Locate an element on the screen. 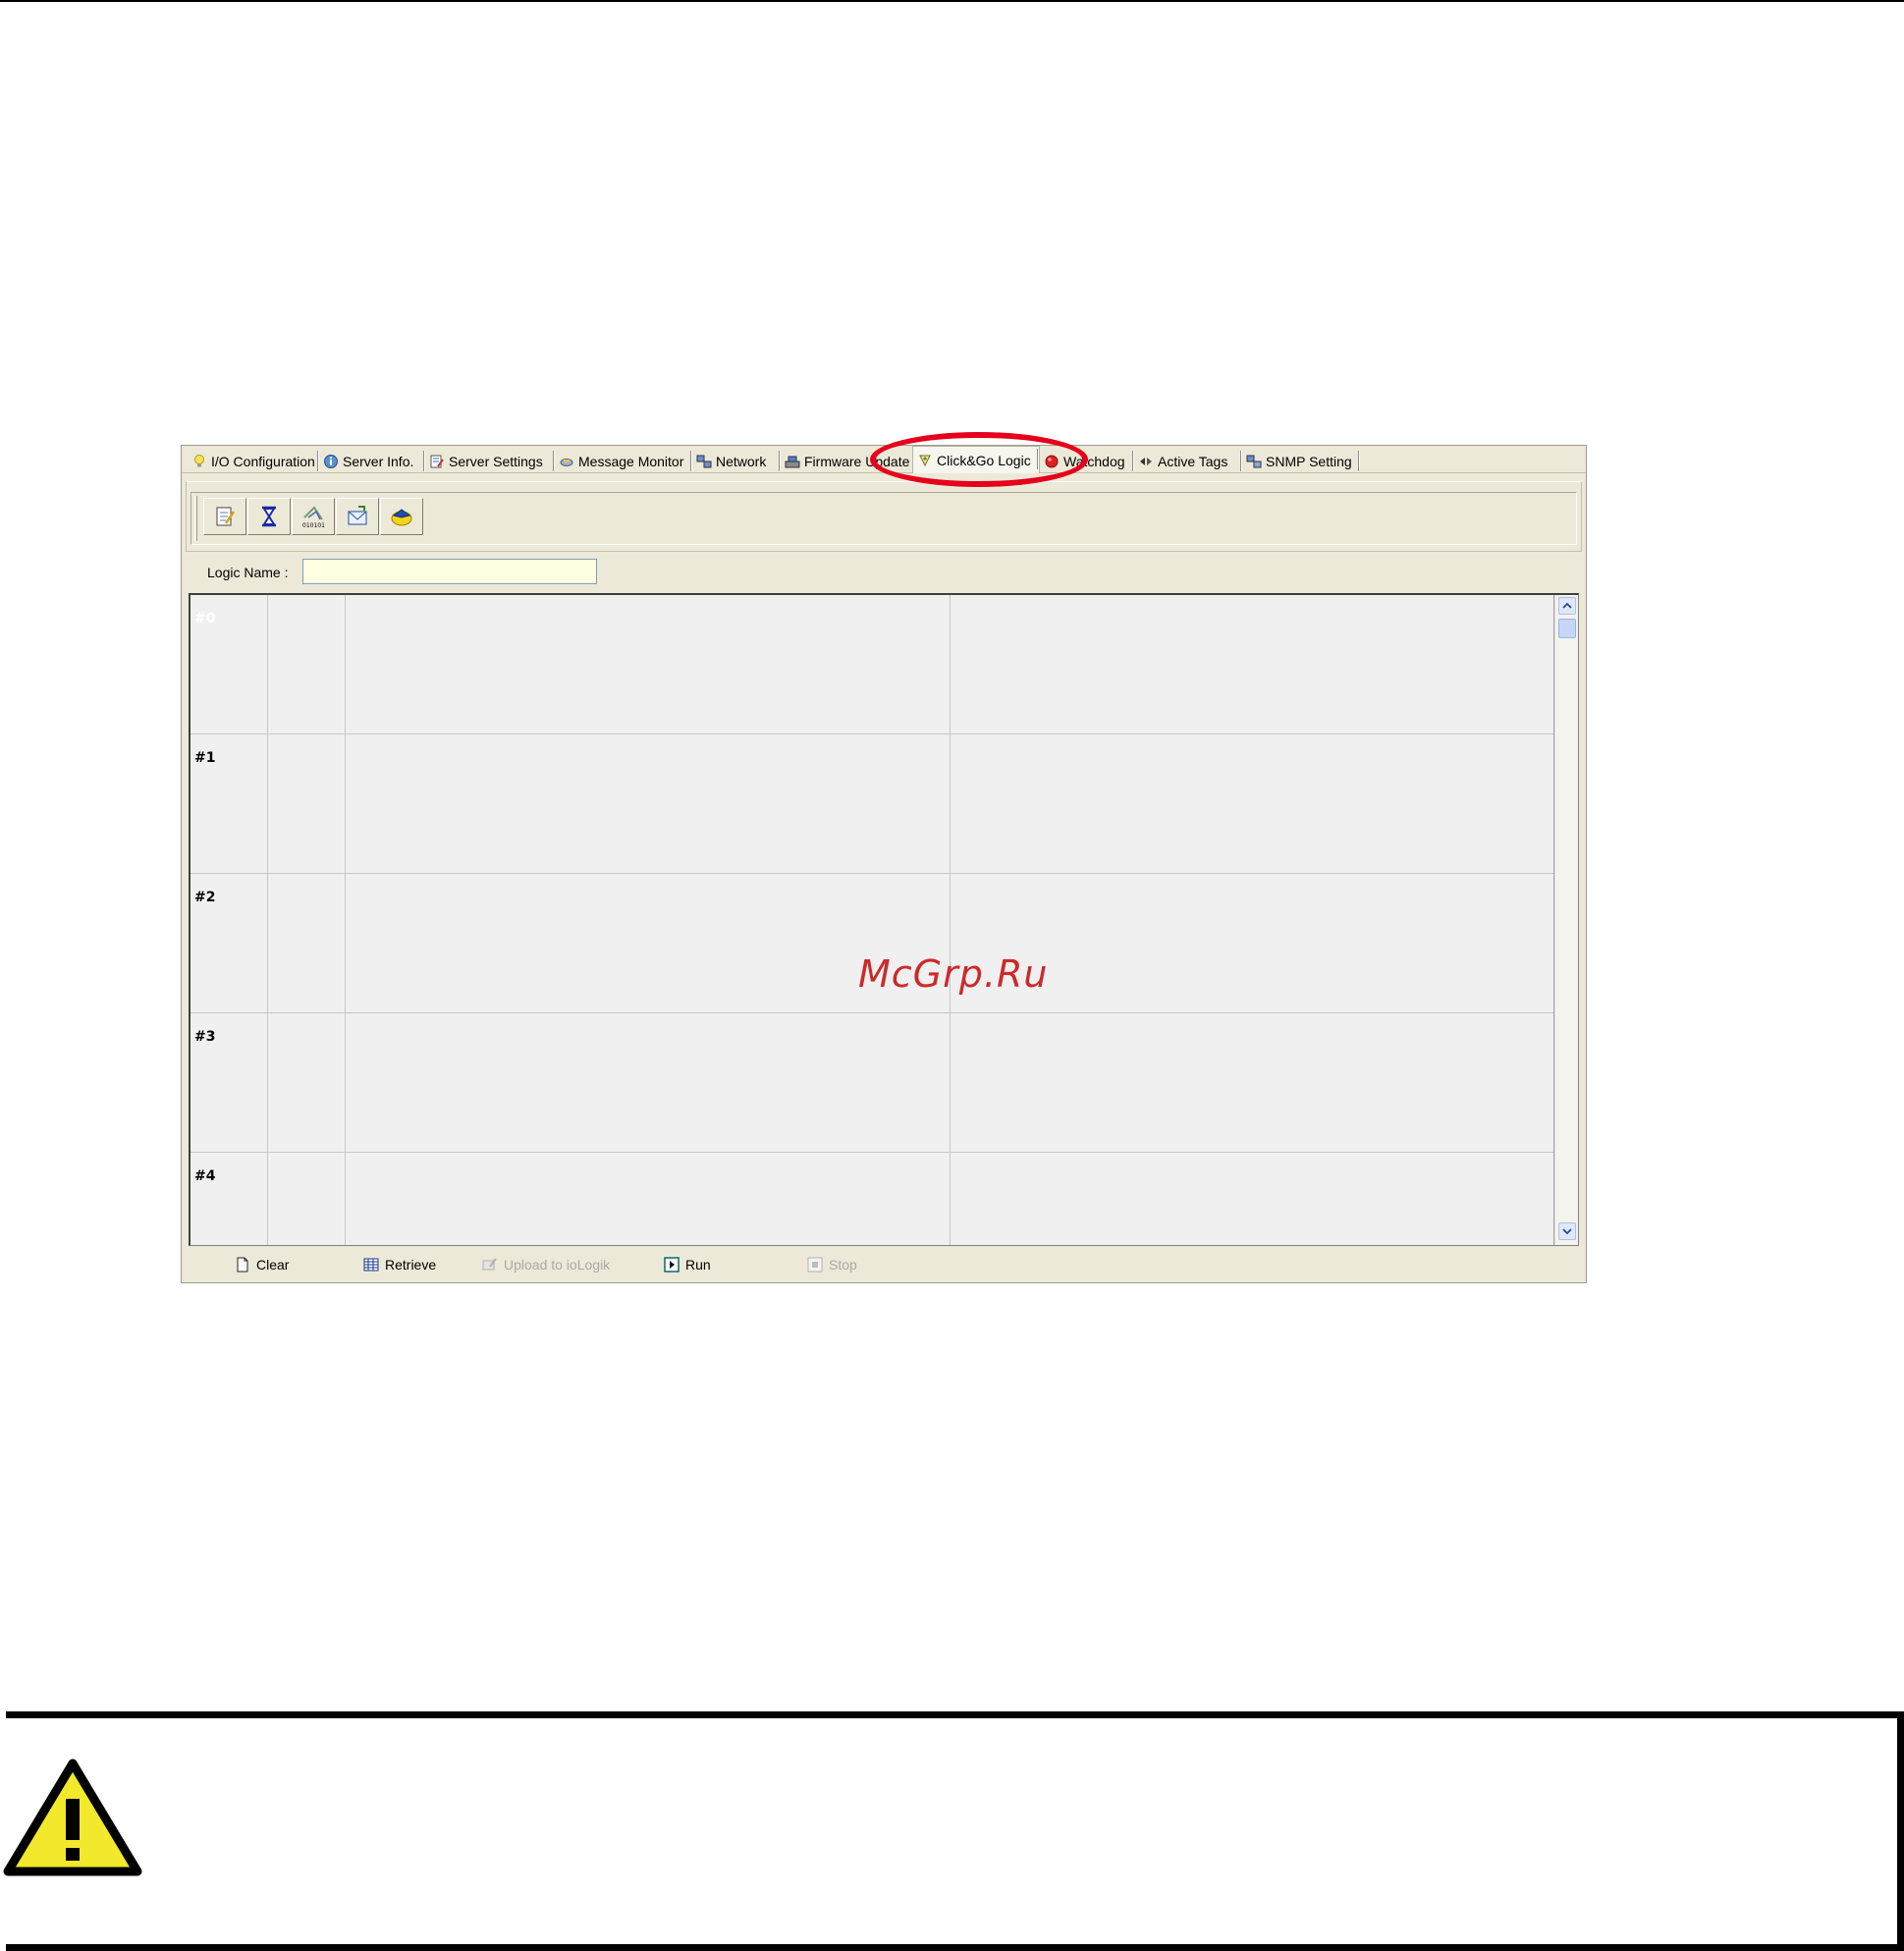  network-icon is located at coordinates (704, 461).